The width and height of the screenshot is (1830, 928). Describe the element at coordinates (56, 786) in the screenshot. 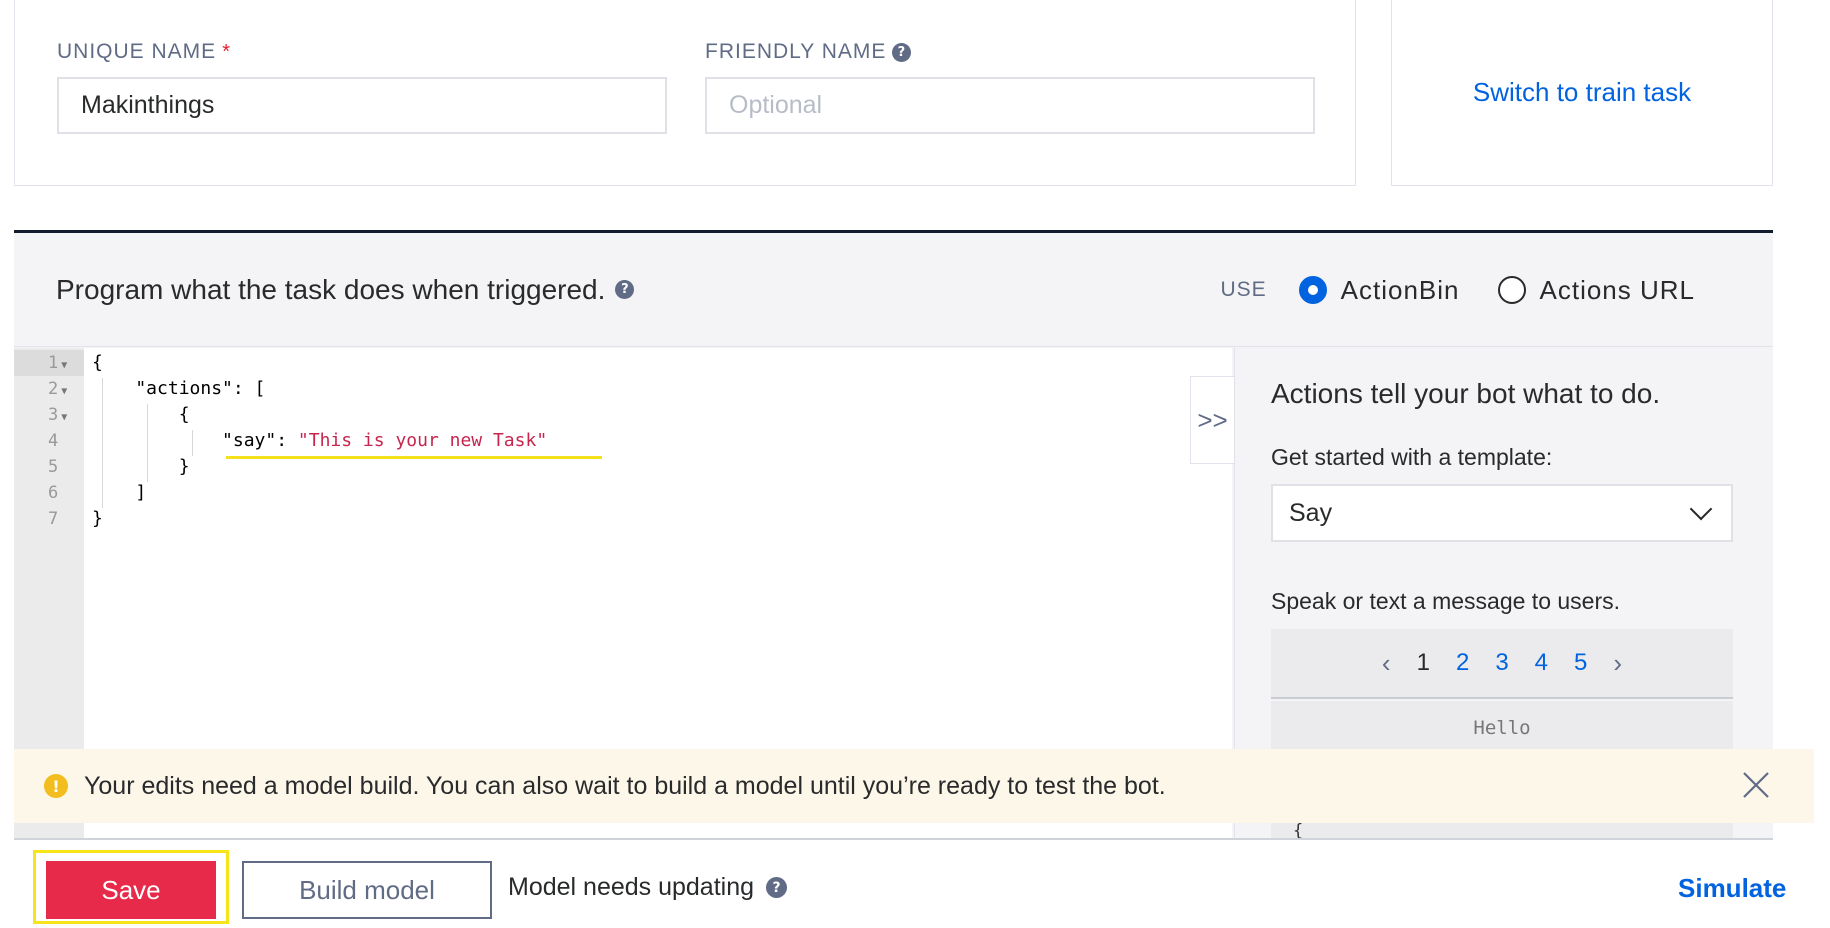

I see `warning-icon: !` at that location.